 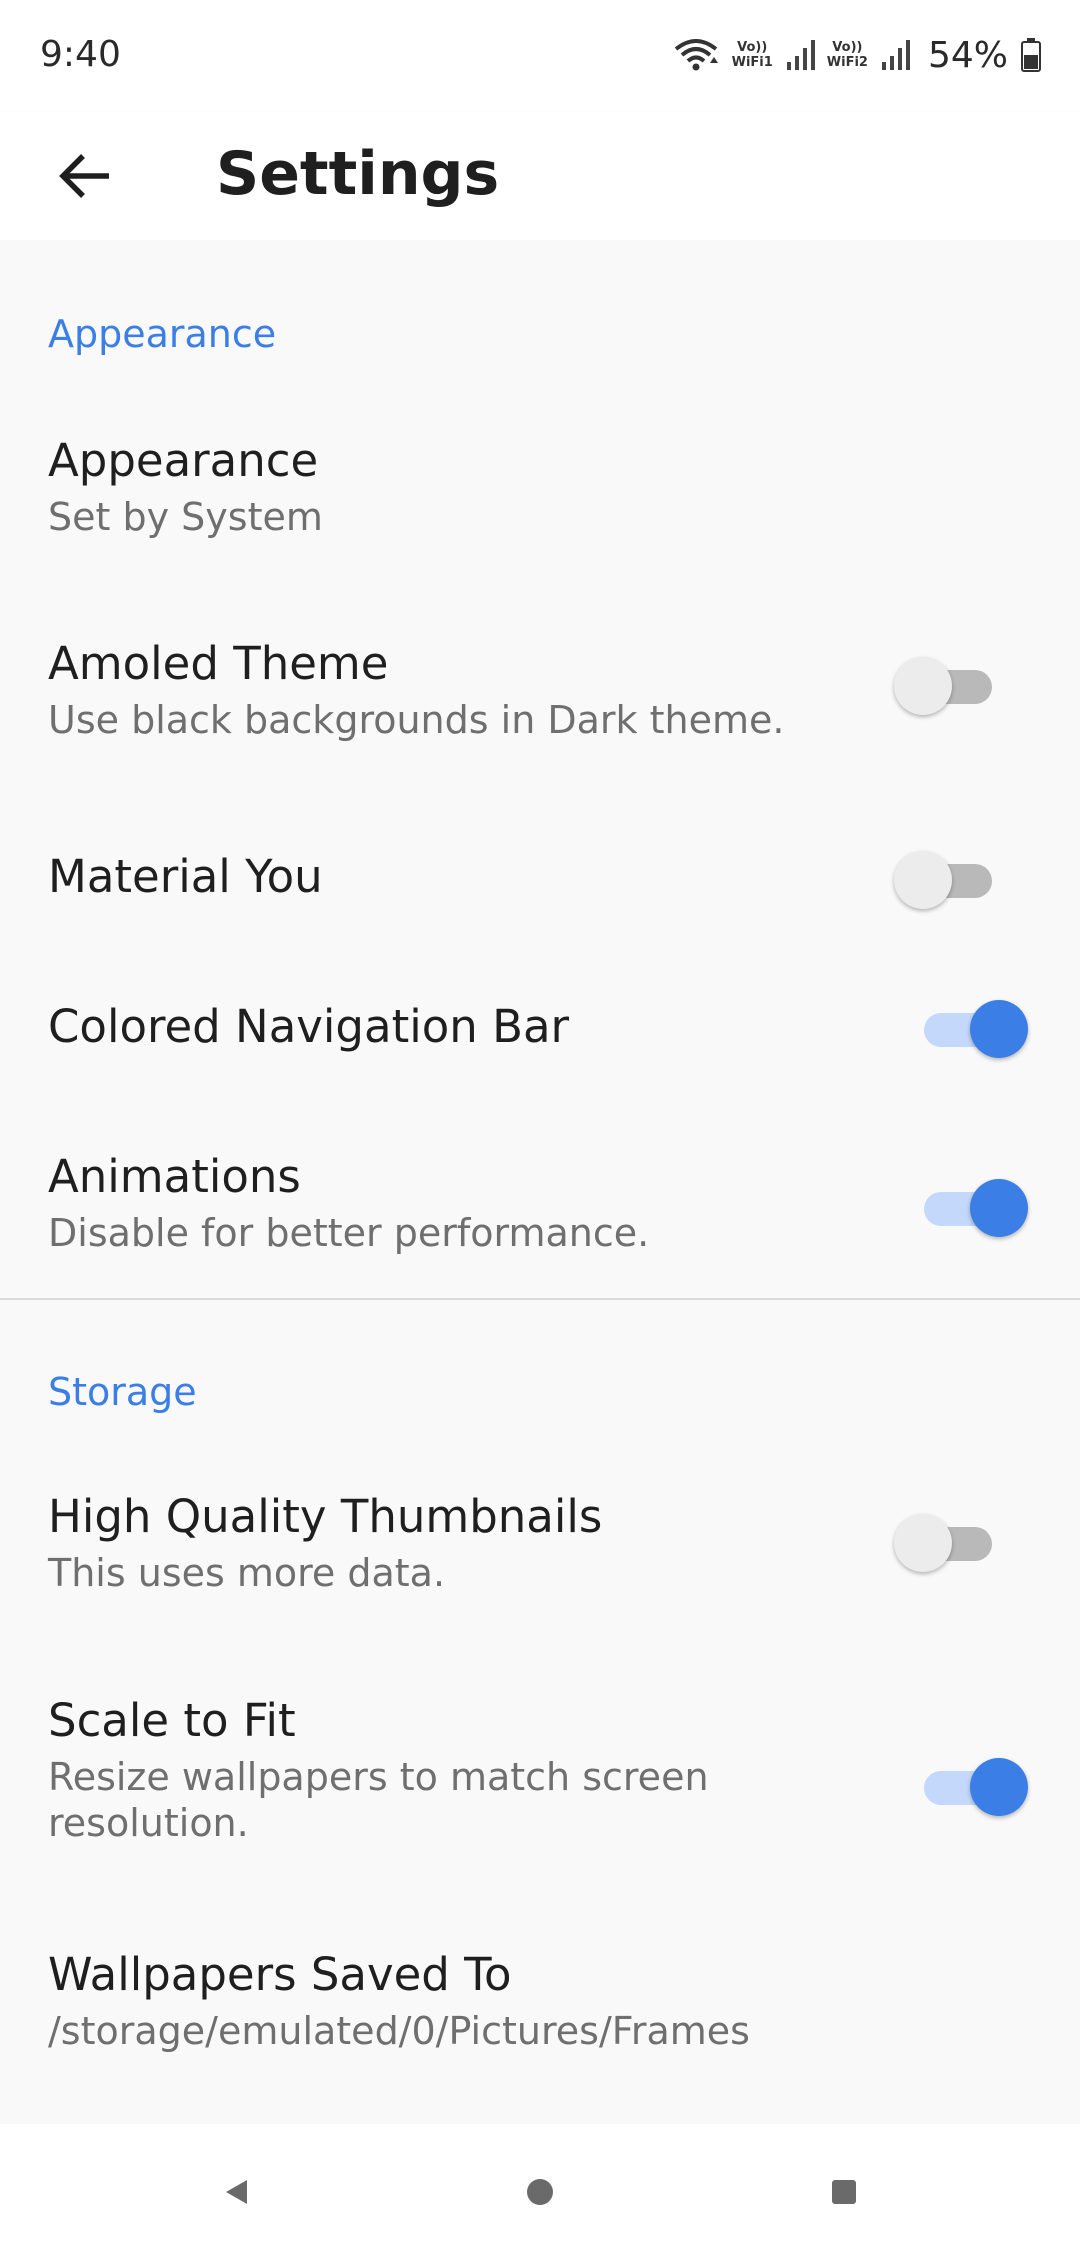 I want to click on setting-title: High Quality Thumbnails, so click(x=325, y=1516).